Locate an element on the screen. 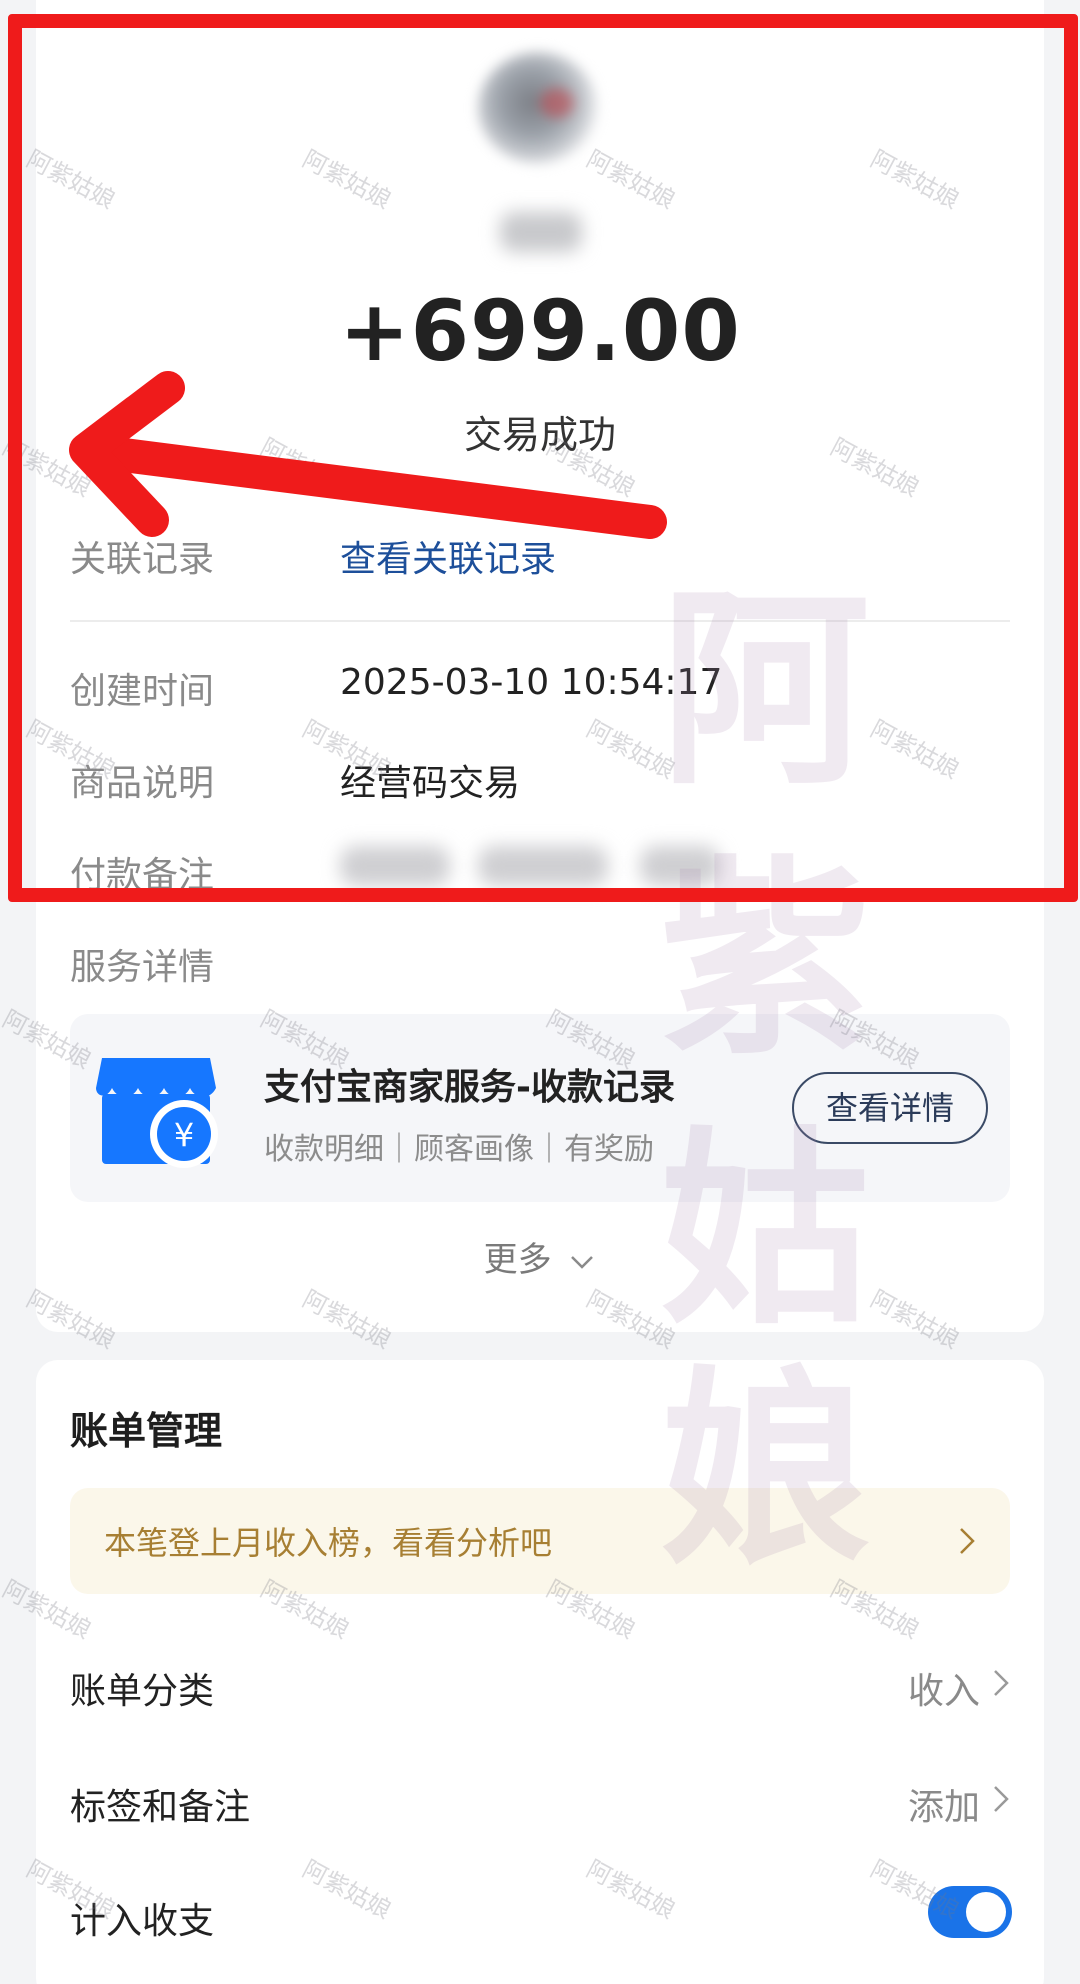 Image resolution: width=1080 pixels, height=1984 pixels. divider is located at coordinates (540, 621).